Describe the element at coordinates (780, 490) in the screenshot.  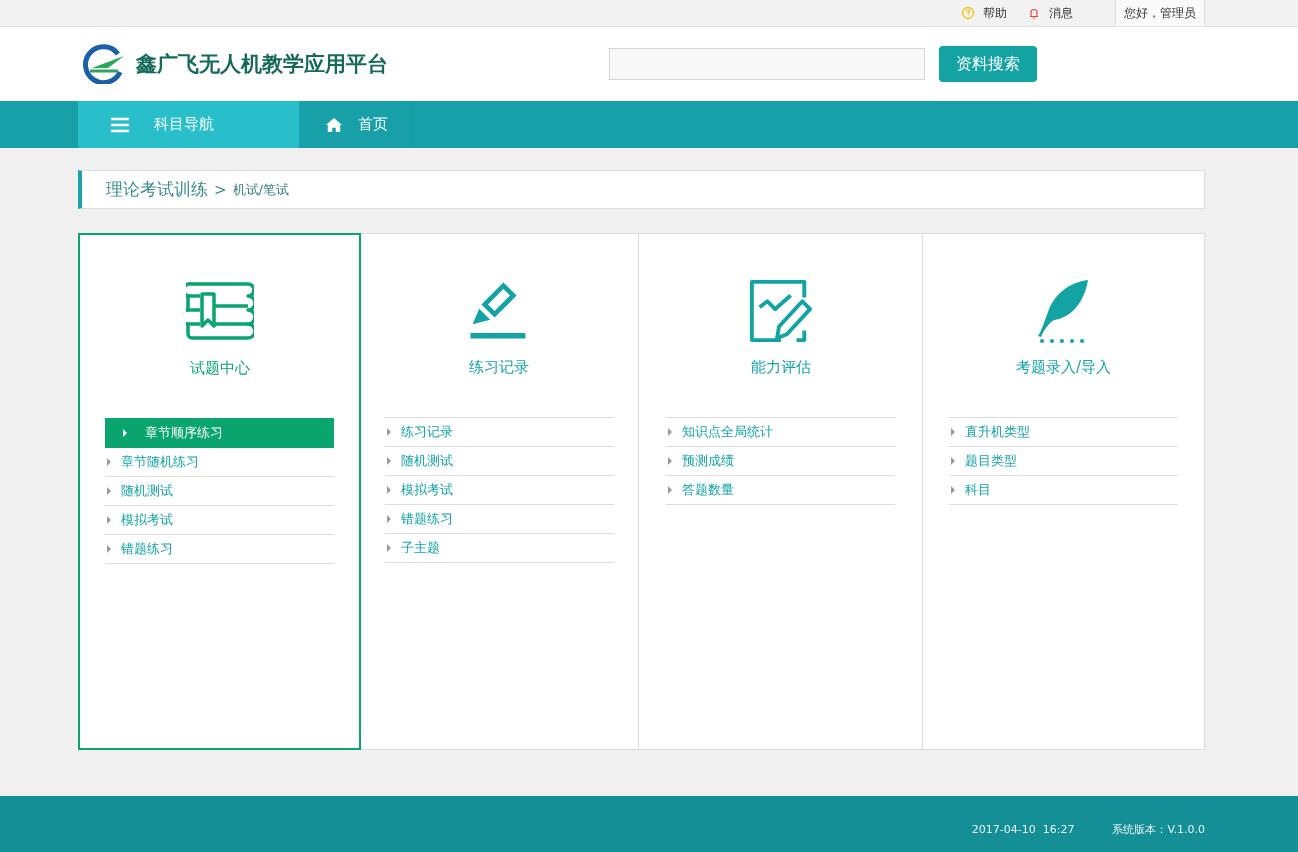
I see `menu-item: 答题数量` at that location.